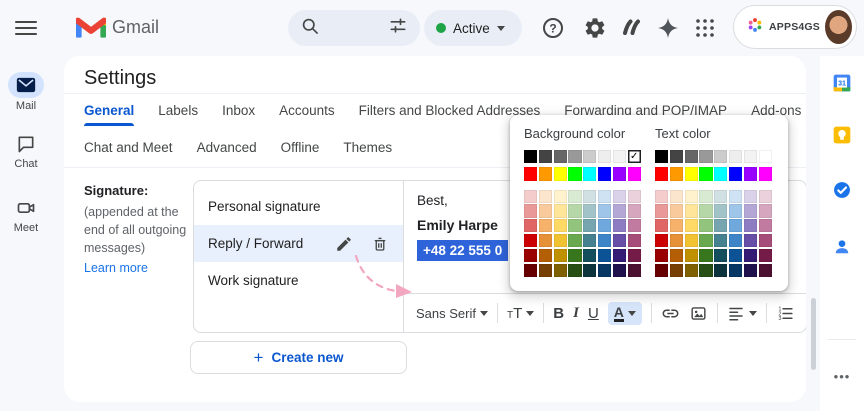 This screenshot has height=411, width=864. I want to click on underline-button: U, so click(593, 313).